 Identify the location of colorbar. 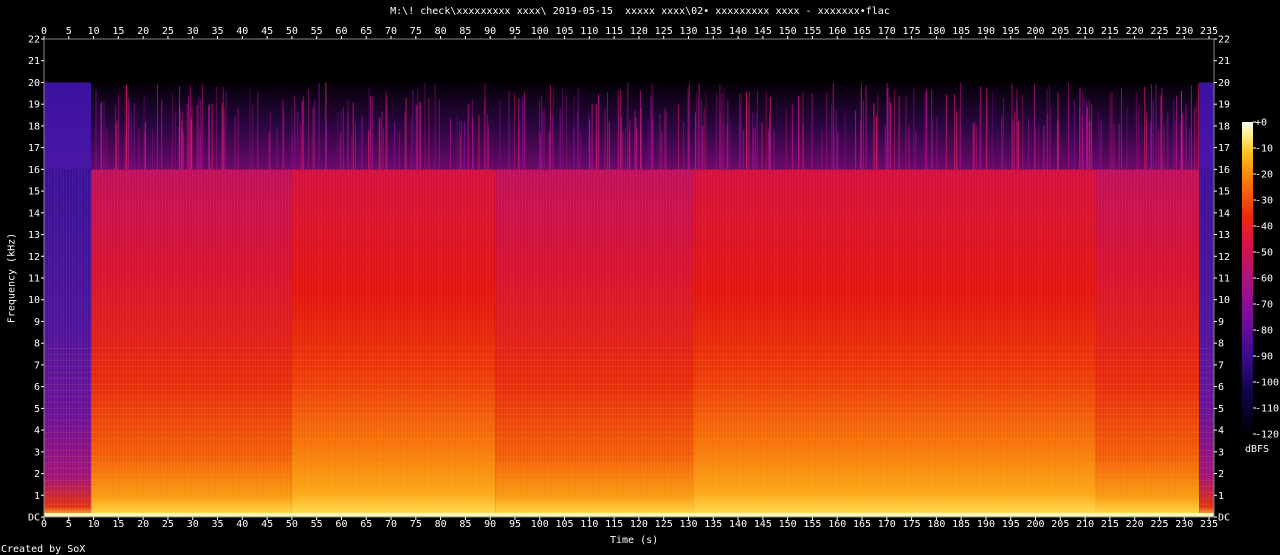
(1247, 278).